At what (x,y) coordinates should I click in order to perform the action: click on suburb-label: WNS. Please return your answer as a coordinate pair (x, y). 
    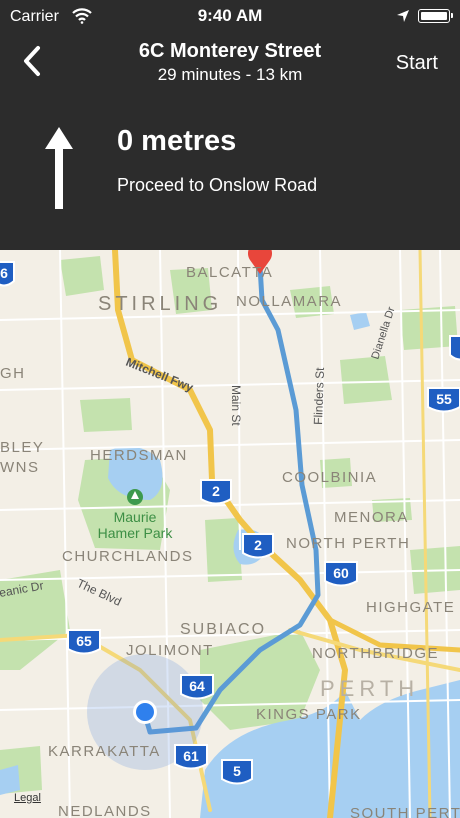
    Looking at the image, I should click on (20, 467).